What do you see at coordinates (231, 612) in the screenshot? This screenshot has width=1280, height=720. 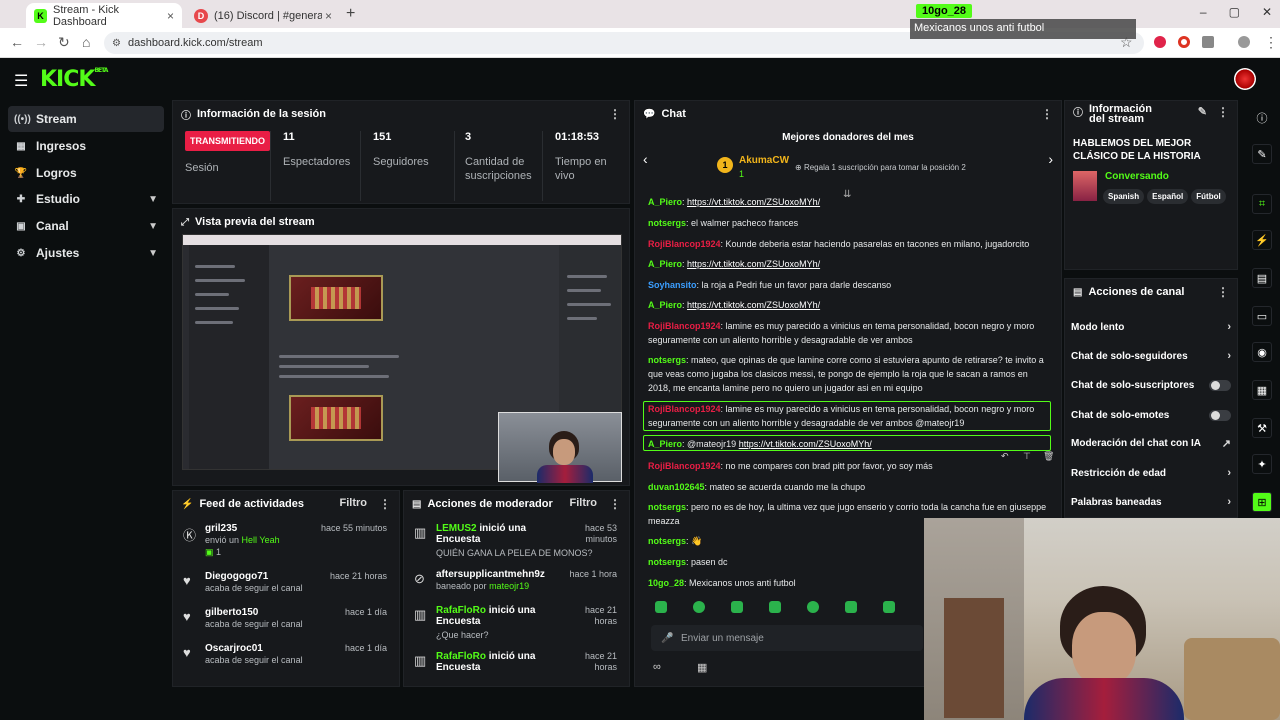 I see `activity-user: gilberto150` at bounding box center [231, 612].